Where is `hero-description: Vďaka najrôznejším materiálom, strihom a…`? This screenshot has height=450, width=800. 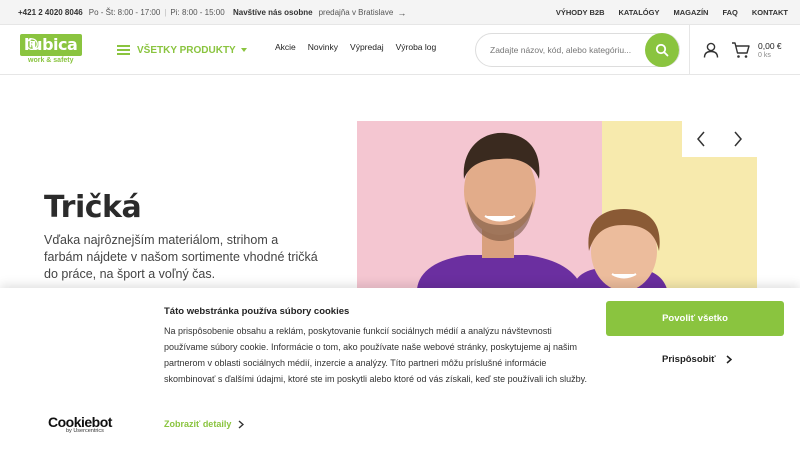
hero-description: Vďaka najrôznejším materiálom, strihom a… is located at coordinates (181, 257).